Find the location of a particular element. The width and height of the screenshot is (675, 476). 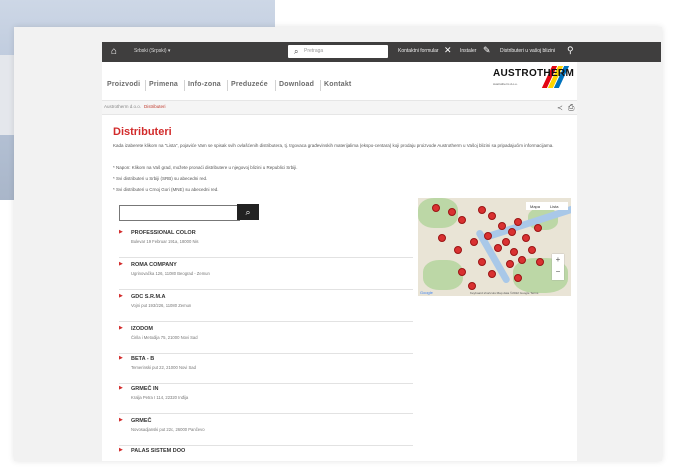

search-field: ⌕ Pretraga is located at coordinates (338, 51).